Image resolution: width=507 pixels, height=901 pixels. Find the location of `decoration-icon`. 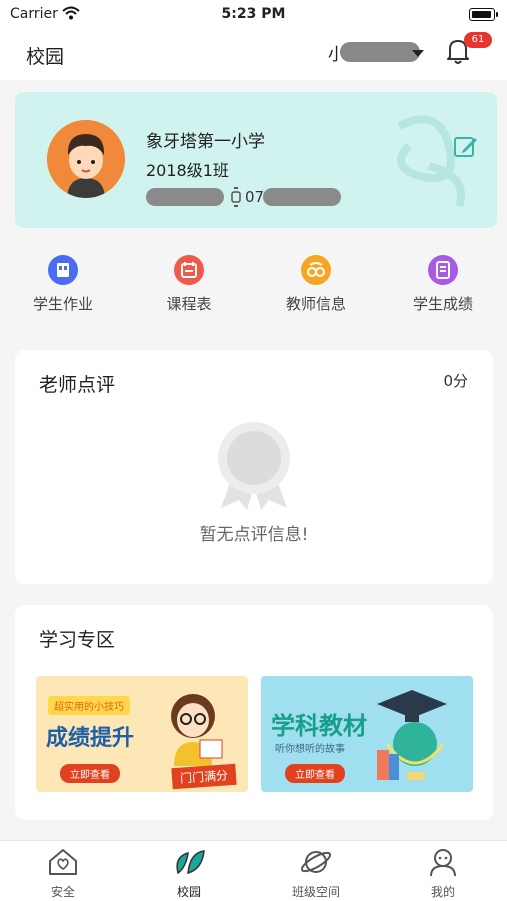

decoration-icon is located at coordinates (431, 161).